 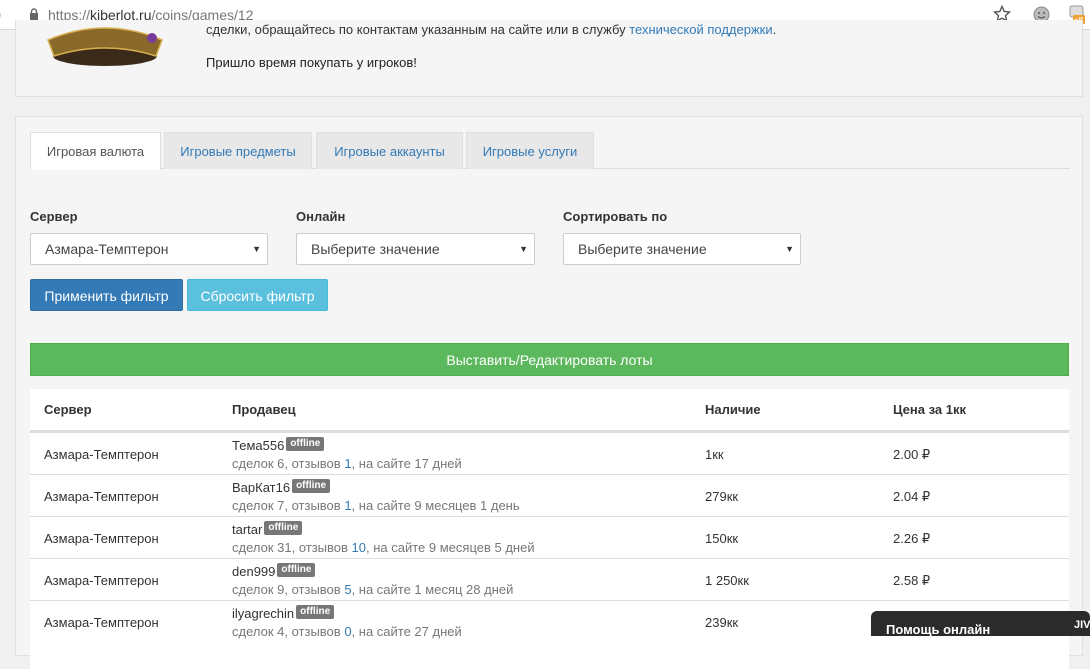 I want to click on reviews-link: 0, so click(x=347, y=631).